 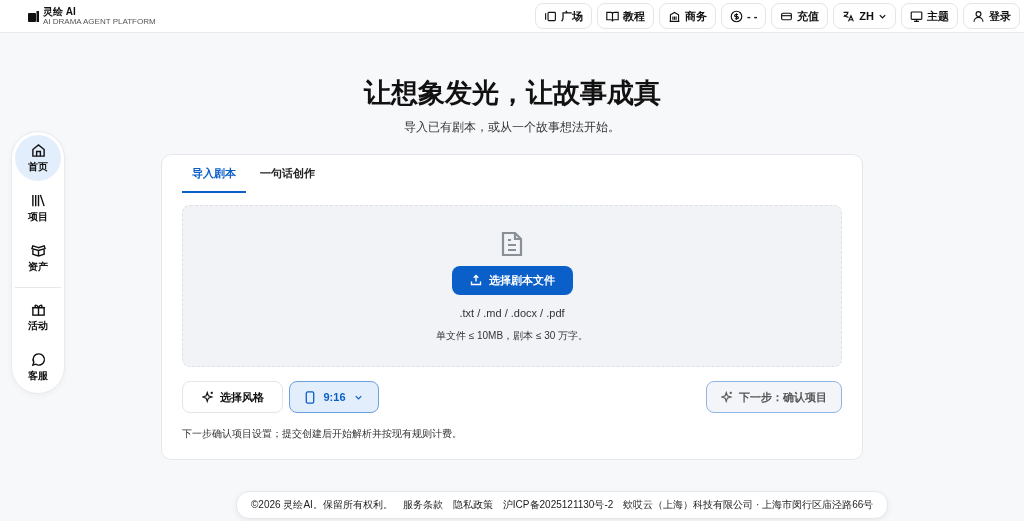 I want to click on books-icon, so click(x=38, y=200).